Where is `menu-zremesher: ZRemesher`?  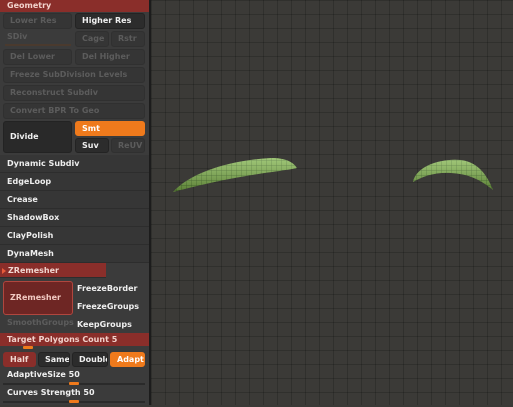
menu-zremesher: ZRemesher is located at coordinates (53, 270).